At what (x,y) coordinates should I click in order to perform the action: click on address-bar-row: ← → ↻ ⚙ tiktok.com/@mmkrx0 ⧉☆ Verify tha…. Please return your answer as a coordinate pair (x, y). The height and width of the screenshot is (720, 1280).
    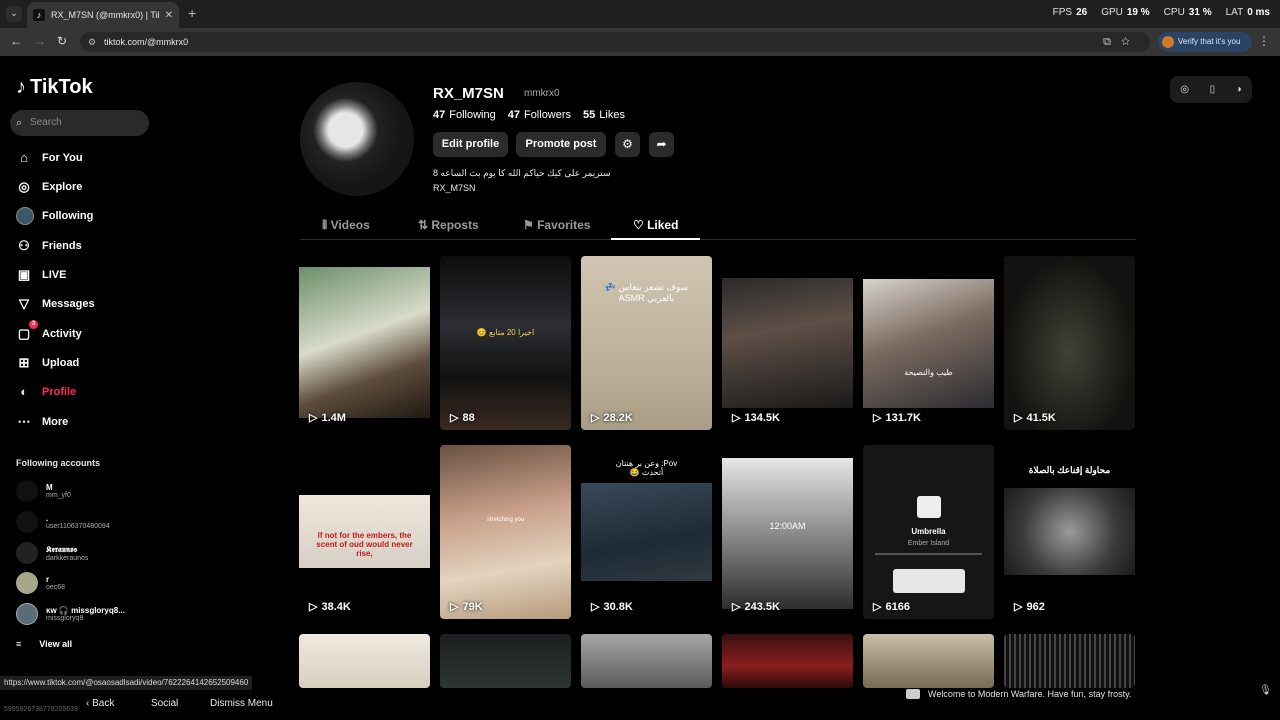
    Looking at the image, I should click on (640, 42).